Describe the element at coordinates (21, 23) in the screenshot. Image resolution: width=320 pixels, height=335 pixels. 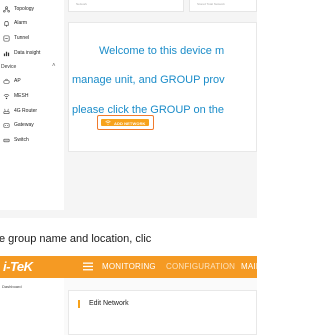
I see `sidebar-item-label: Alarm` at that location.